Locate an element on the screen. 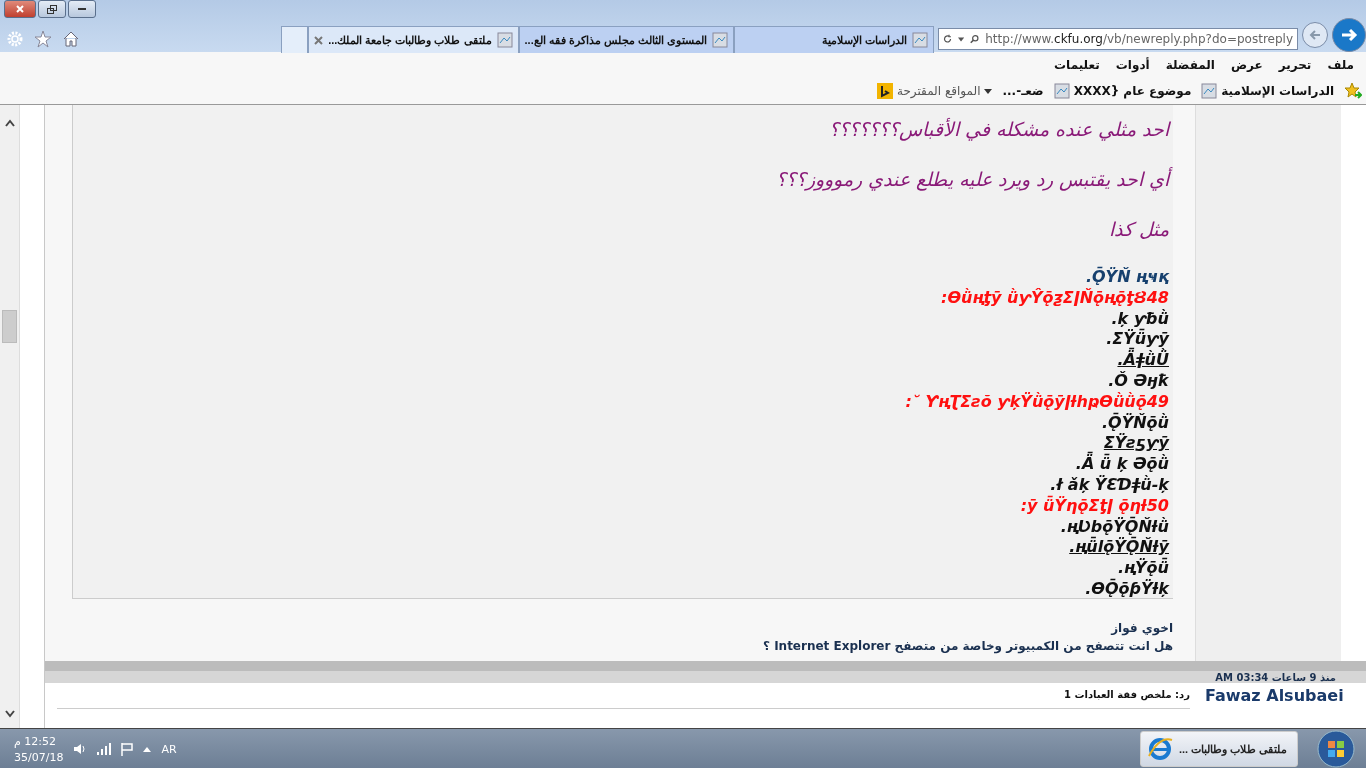  restore-button is located at coordinates (52, 9).